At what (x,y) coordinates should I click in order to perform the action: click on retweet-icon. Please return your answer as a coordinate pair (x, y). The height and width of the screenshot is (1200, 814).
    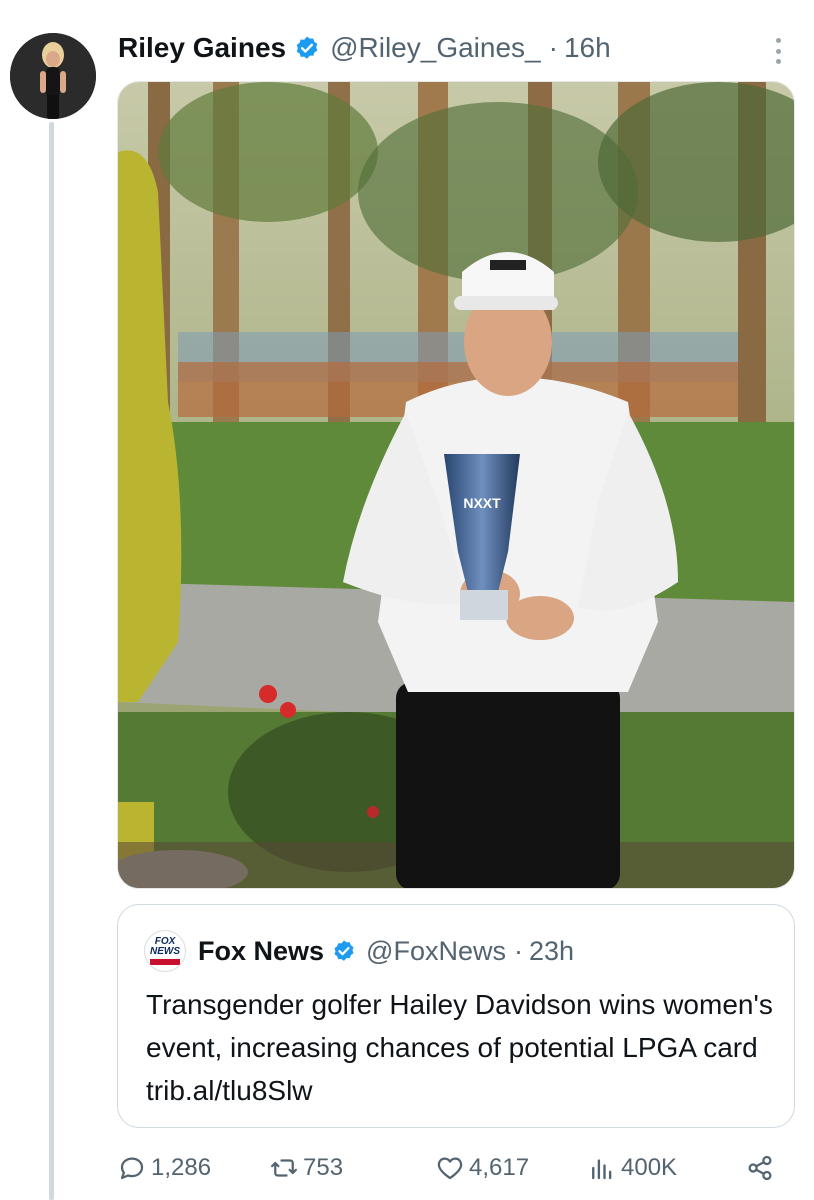
    Looking at the image, I should click on (284, 1168).